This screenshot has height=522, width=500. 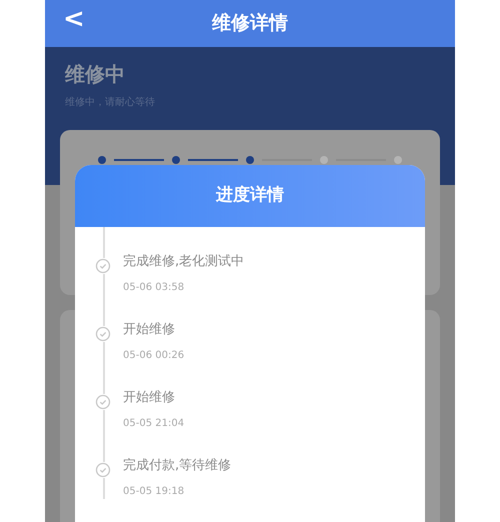 What do you see at coordinates (74, 19) in the screenshot?
I see `back-button: <` at bounding box center [74, 19].